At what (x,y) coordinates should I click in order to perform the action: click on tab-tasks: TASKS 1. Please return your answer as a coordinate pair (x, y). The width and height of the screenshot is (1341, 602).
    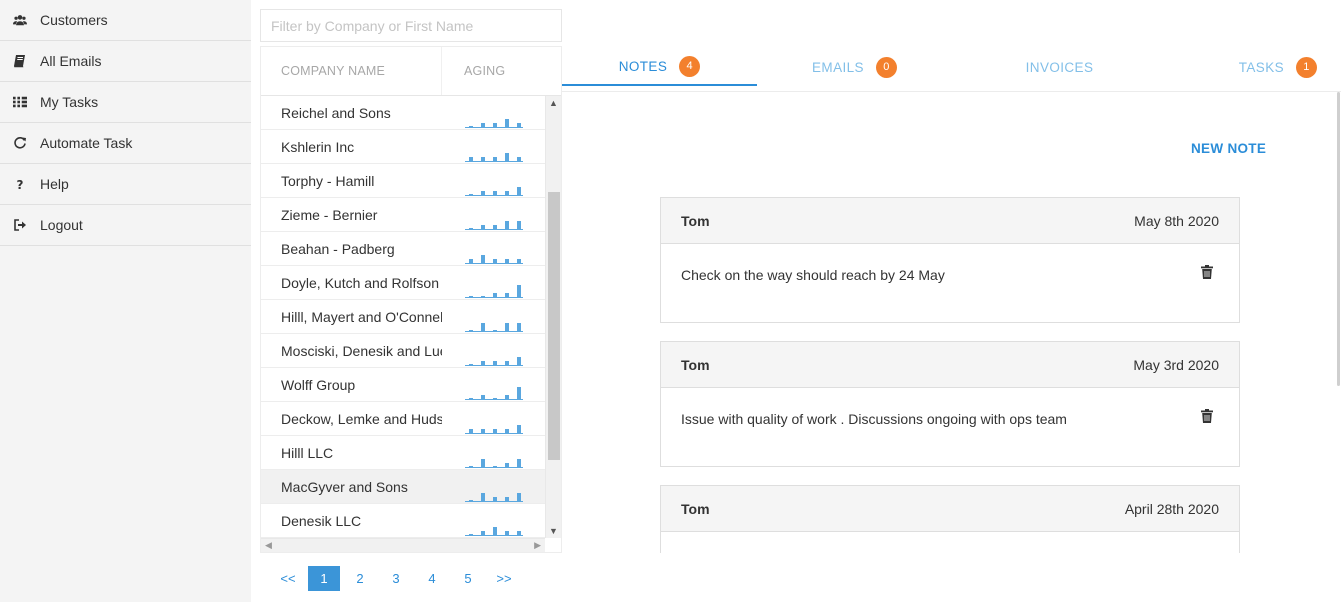
    Looking at the image, I should click on (1254, 67).